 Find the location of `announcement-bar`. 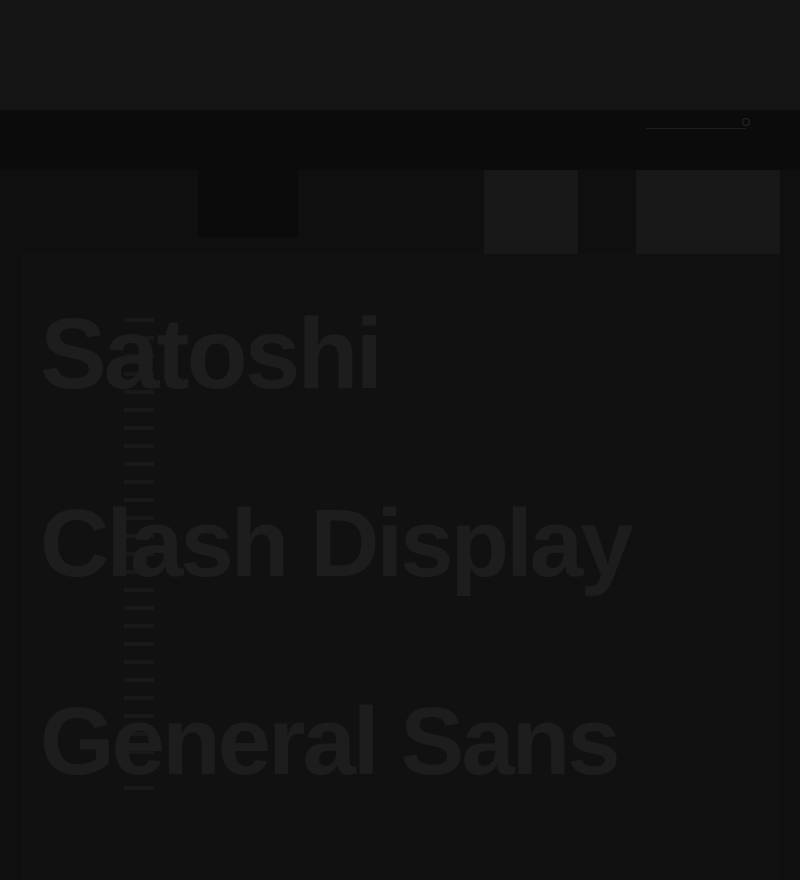

announcement-bar is located at coordinates (400, 55).